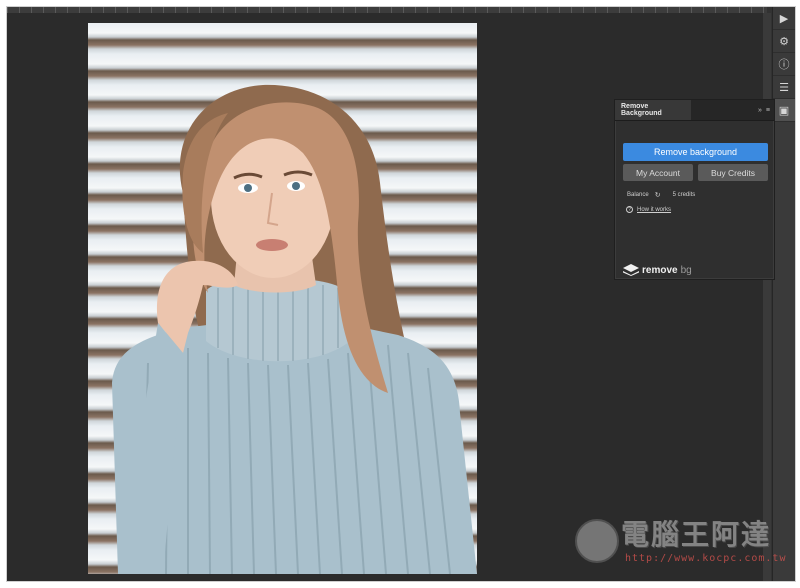  Describe the element at coordinates (597, 541) in the screenshot. I see `mascot-icon` at that location.